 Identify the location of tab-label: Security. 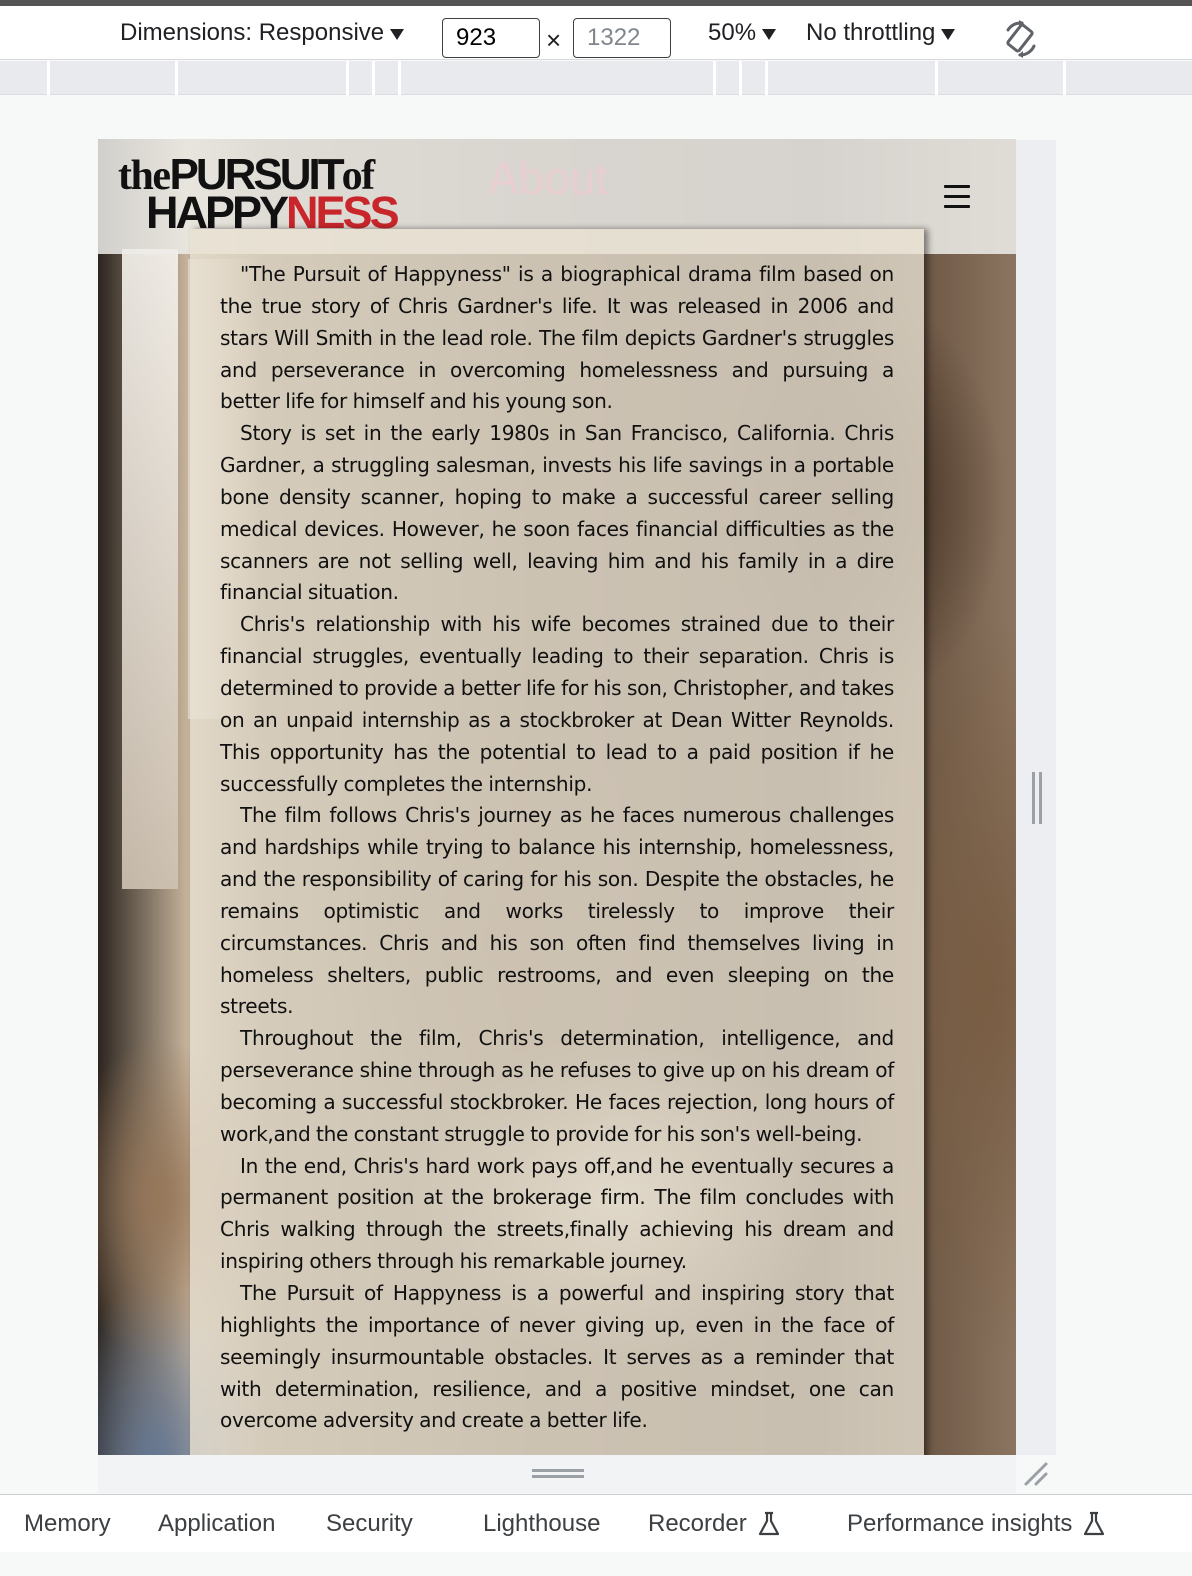
(369, 1523).